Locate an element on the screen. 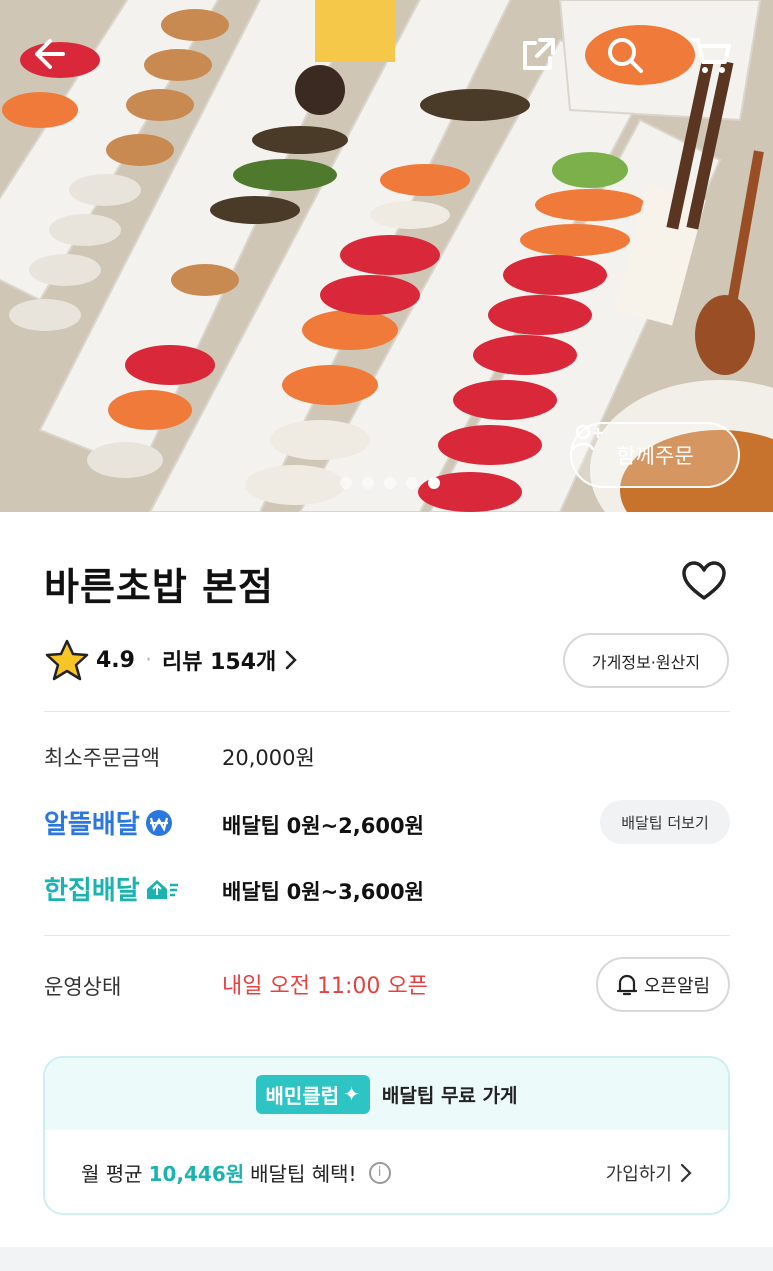 This screenshot has height=1271, width=773. saver-delivery-label: 알뜰배달 is located at coordinates (92, 825).